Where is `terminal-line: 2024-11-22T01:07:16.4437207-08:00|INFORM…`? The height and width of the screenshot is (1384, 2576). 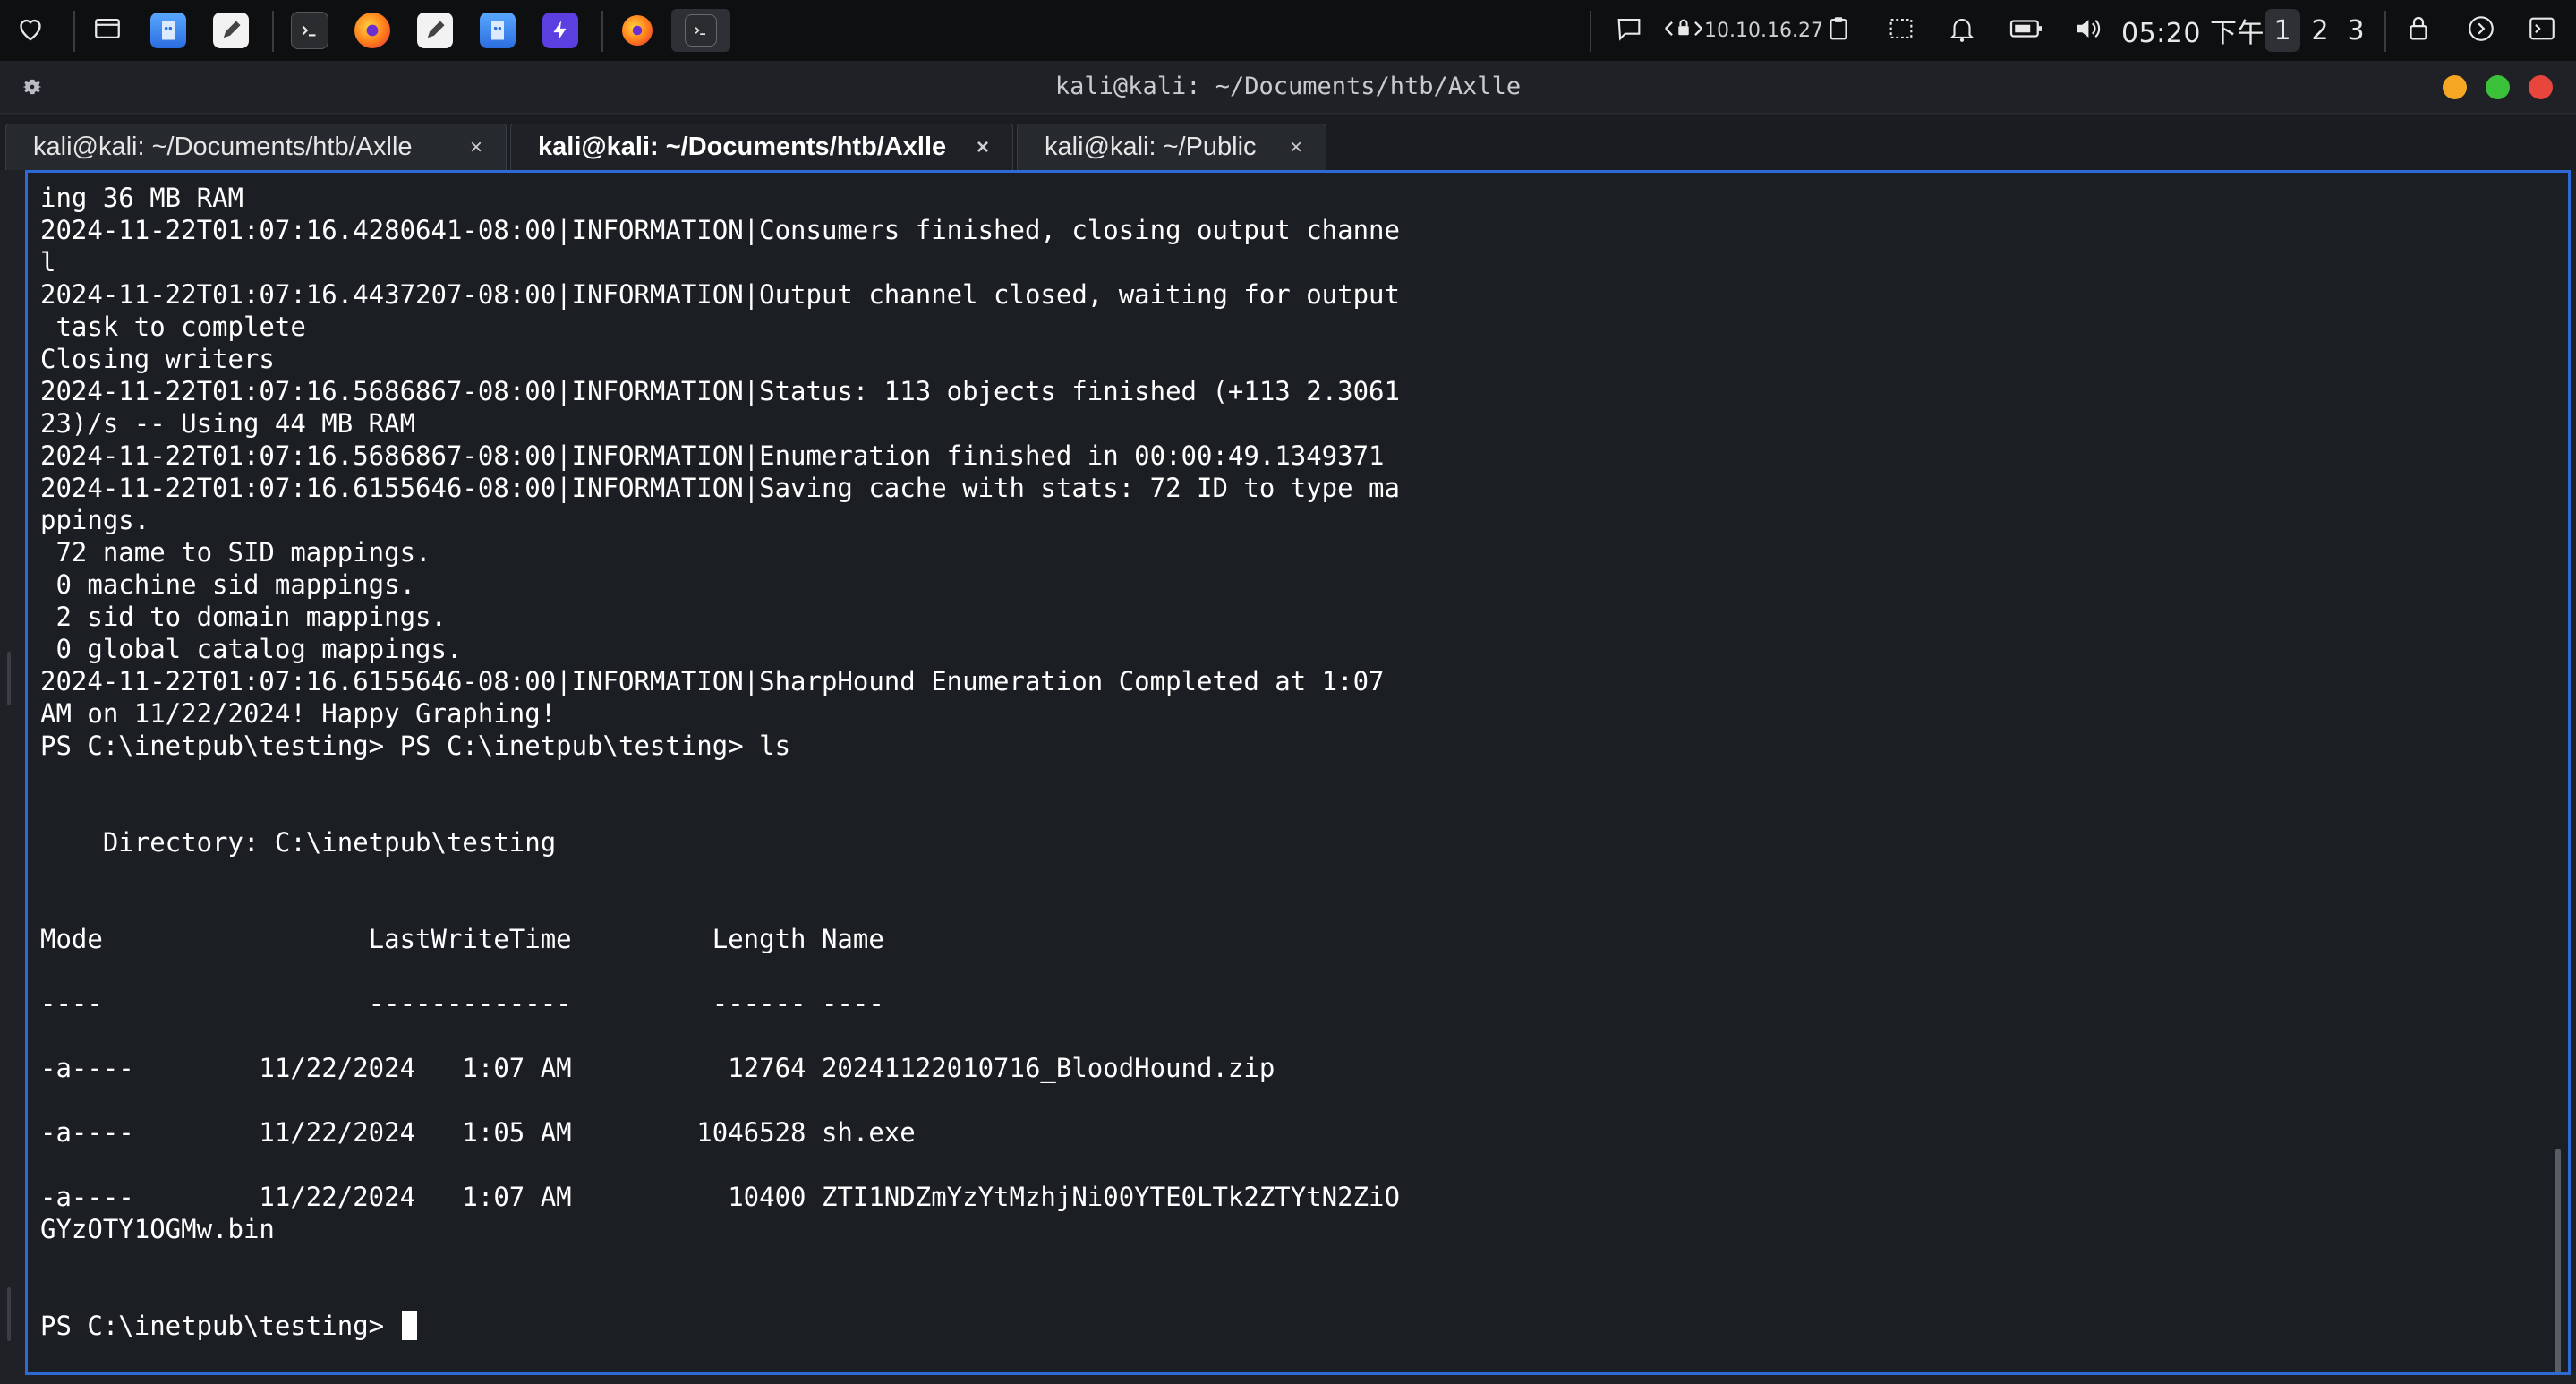 terminal-line: 2024-11-22T01:07:16.4437207-08:00|INFORM… is located at coordinates (720, 294).